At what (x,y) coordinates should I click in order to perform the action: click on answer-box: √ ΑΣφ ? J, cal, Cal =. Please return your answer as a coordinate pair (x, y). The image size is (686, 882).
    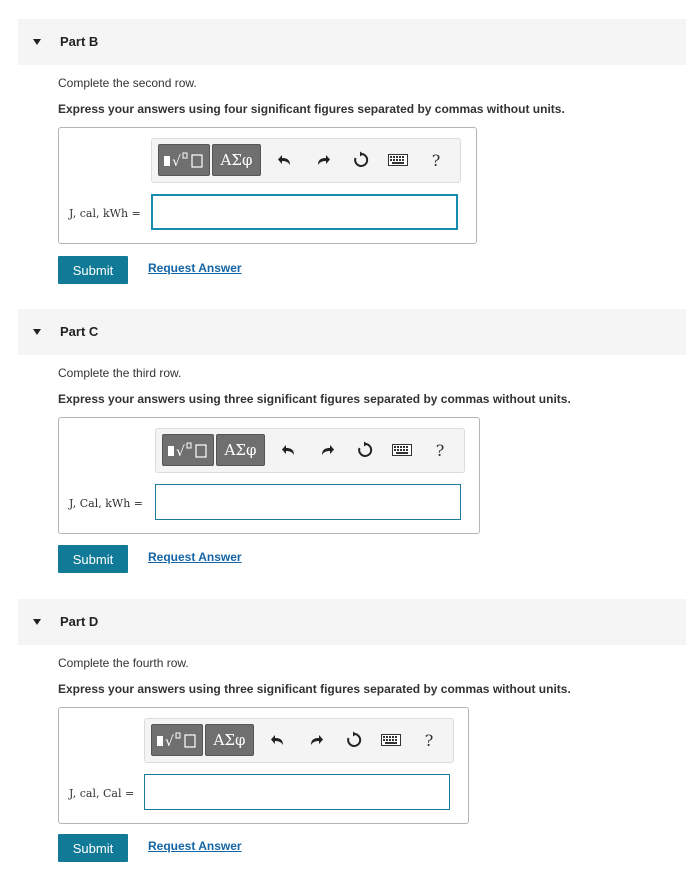
    Looking at the image, I should click on (263, 765).